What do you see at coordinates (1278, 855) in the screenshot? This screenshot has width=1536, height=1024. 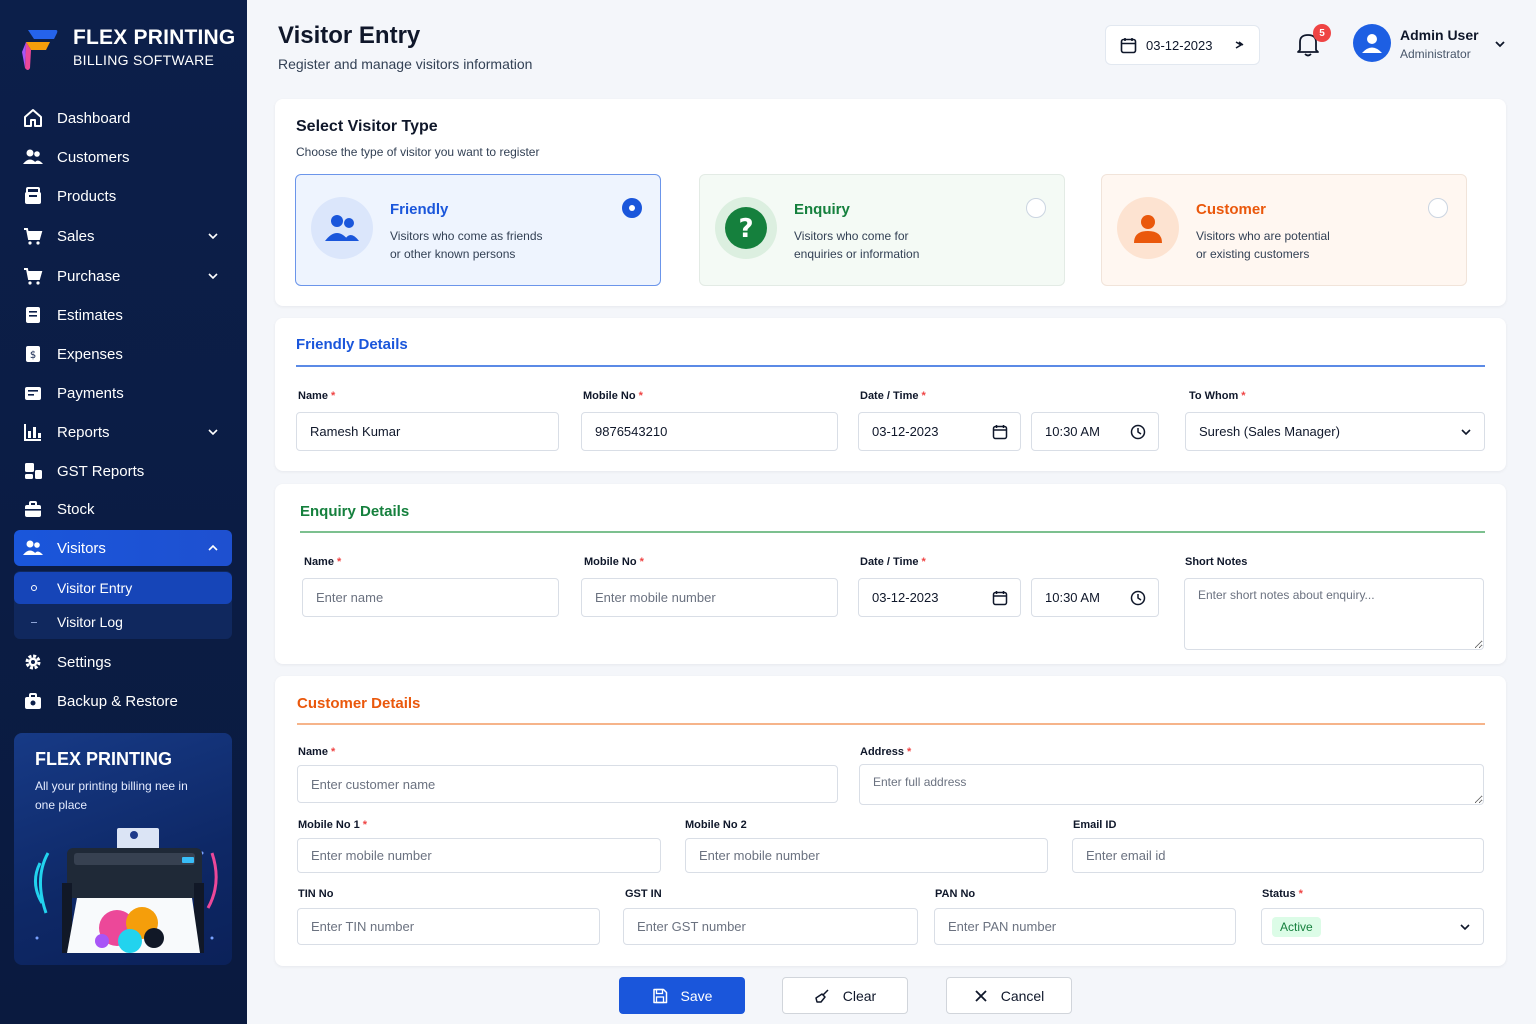 I see `customer-email-input` at bounding box center [1278, 855].